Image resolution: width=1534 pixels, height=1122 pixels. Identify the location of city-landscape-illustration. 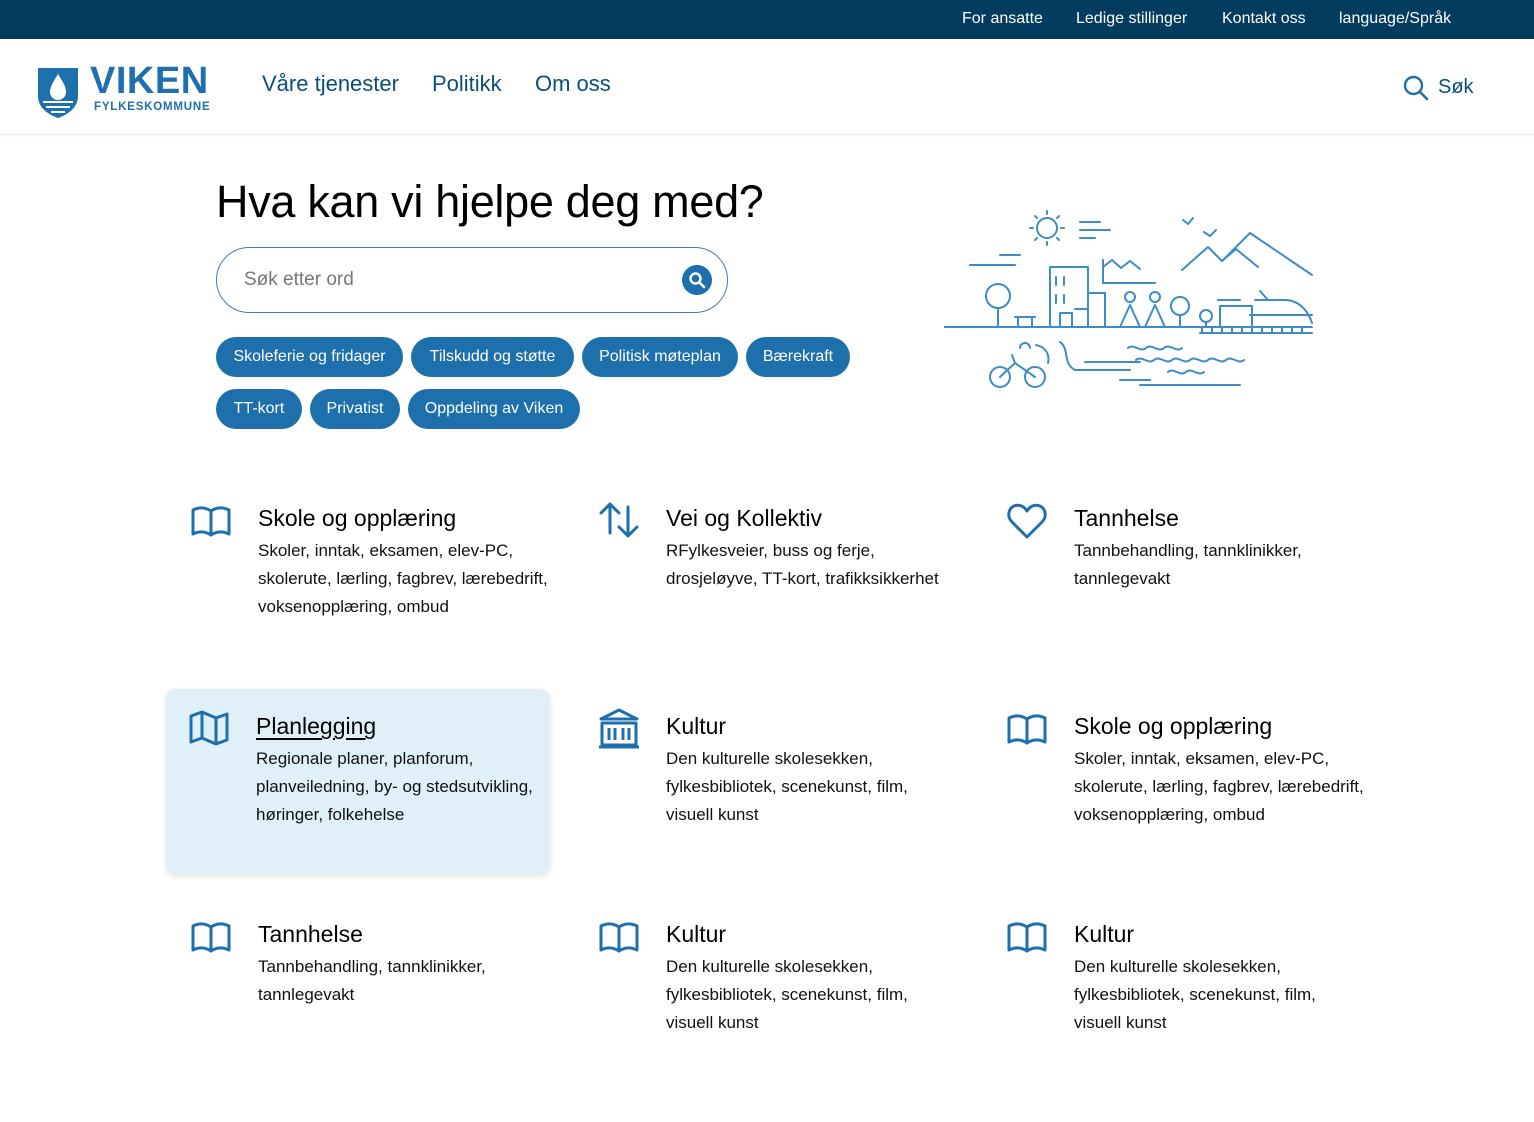
(1128, 299).